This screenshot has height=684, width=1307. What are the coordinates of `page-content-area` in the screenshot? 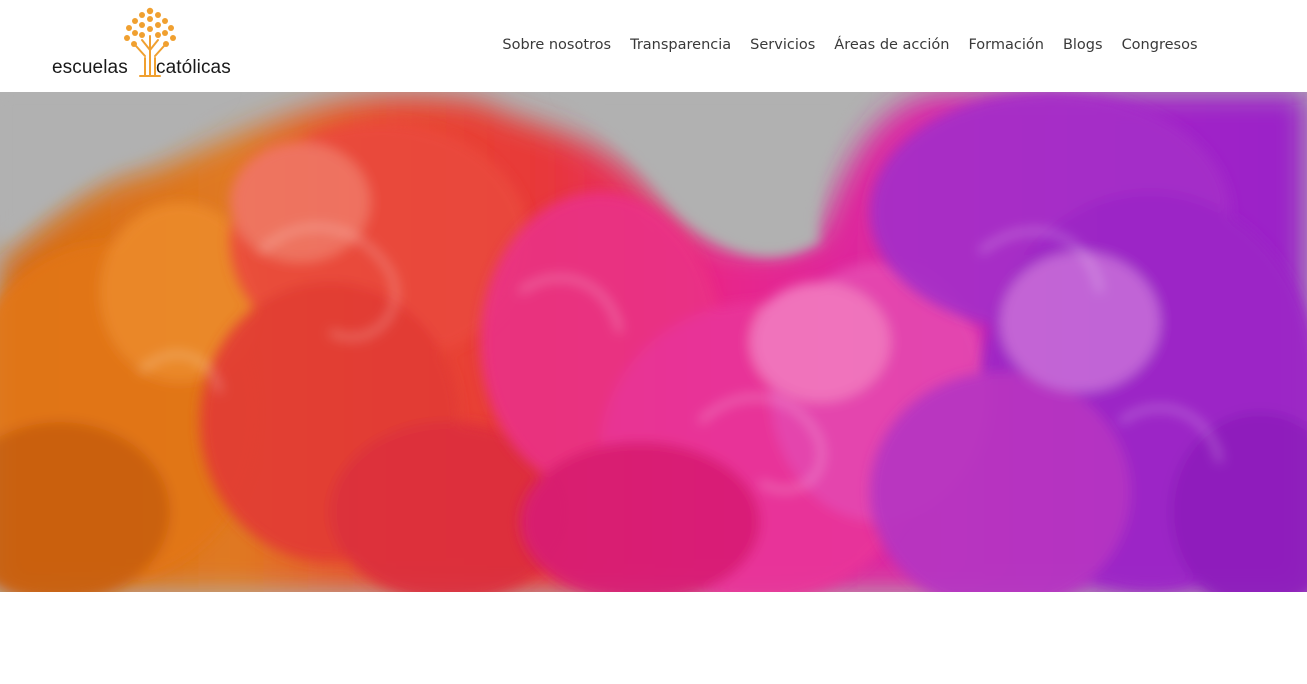 It's located at (653, 638).